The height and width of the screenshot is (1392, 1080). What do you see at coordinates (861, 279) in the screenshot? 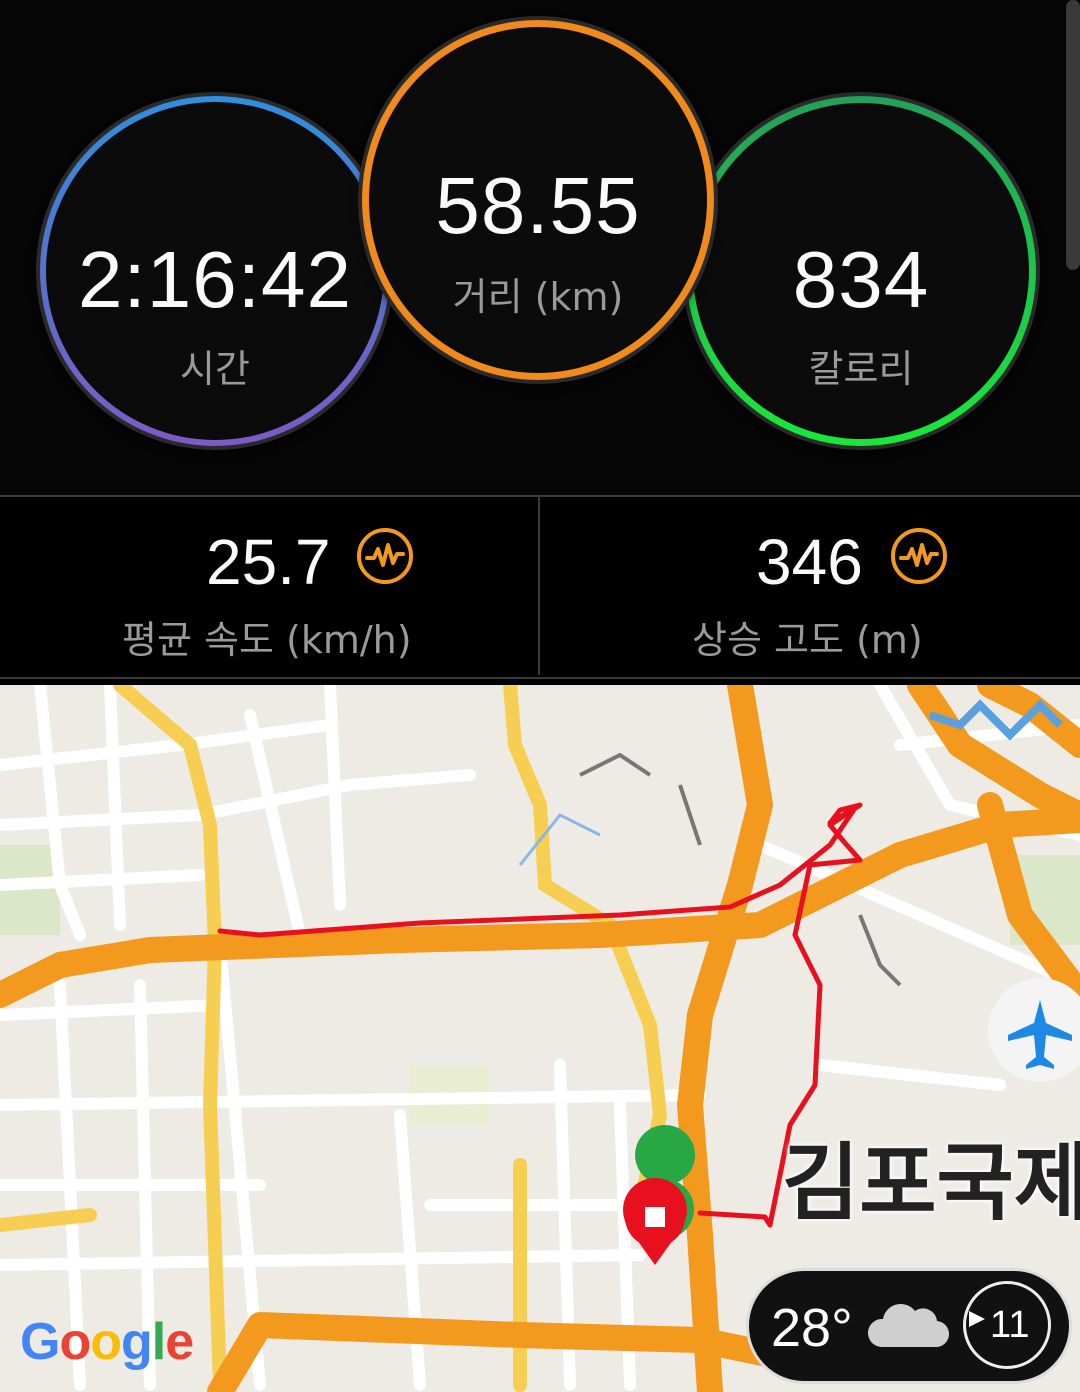
I see `calories-value: 834` at bounding box center [861, 279].